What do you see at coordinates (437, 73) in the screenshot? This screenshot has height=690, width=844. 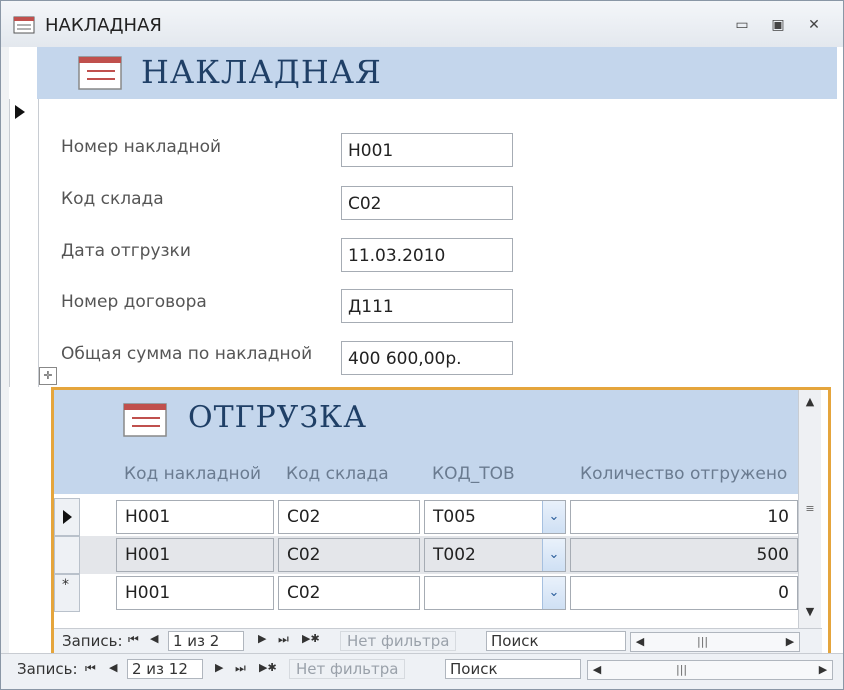 I see `form-header: НАКЛАДНАЯ` at bounding box center [437, 73].